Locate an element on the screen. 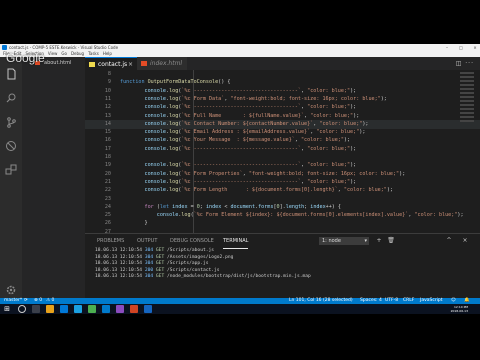 The width and height of the screenshot is (480, 360). debug-icon is located at coordinates (11, 144).